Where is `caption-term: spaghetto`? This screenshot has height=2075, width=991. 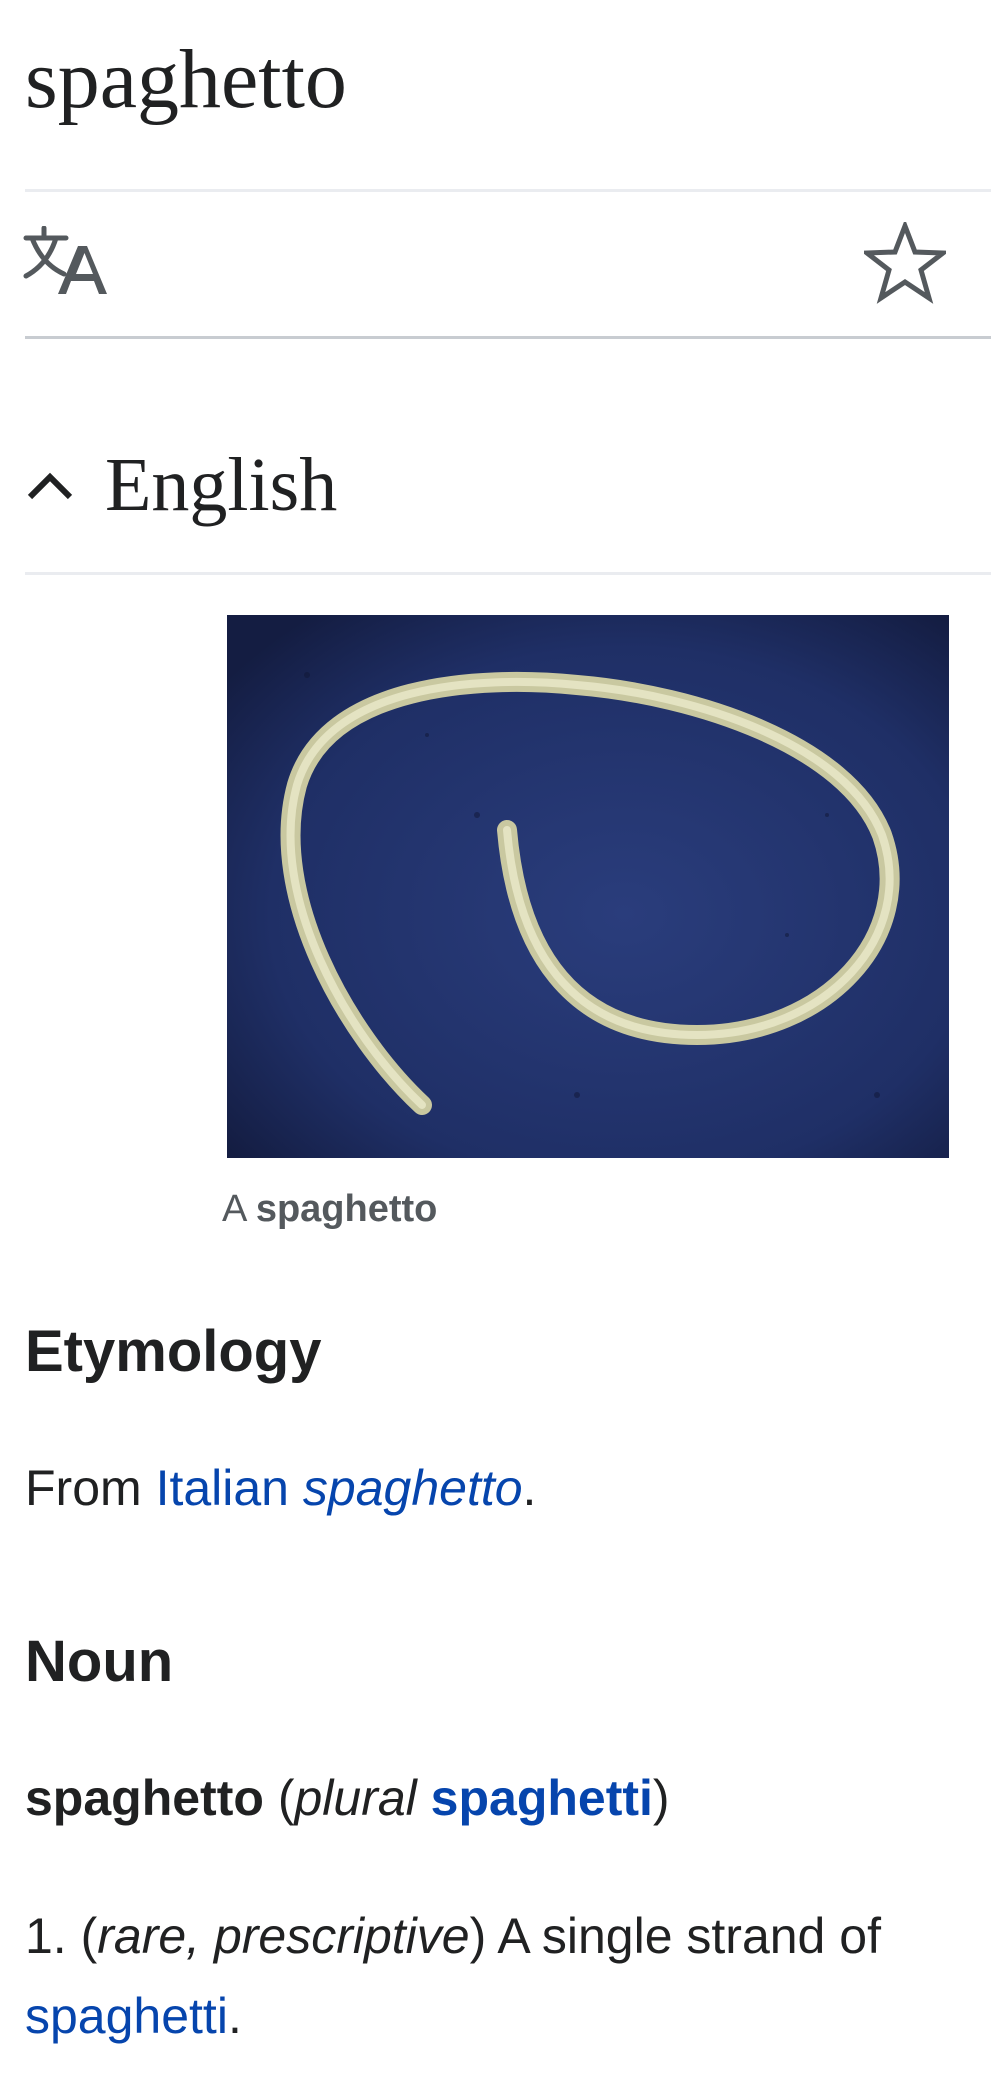 caption-term: spaghetto is located at coordinates (346, 1209).